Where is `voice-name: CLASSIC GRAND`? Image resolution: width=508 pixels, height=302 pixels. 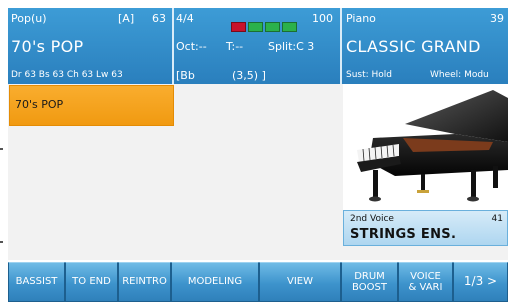
voice-name: CLASSIC GRAND is located at coordinates (413, 46).